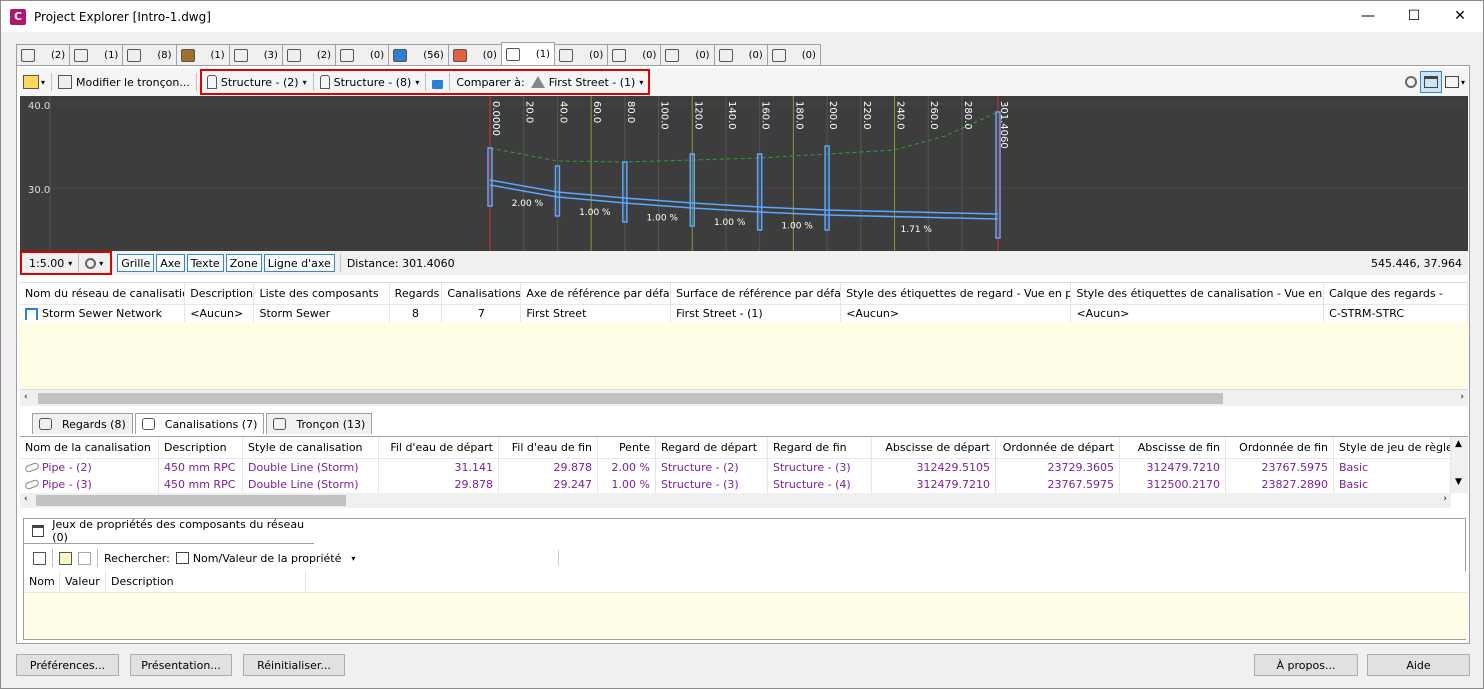  Describe the element at coordinates (322, 313) in the screenshot. I see `network-cell: Storm Sewer` at that location.